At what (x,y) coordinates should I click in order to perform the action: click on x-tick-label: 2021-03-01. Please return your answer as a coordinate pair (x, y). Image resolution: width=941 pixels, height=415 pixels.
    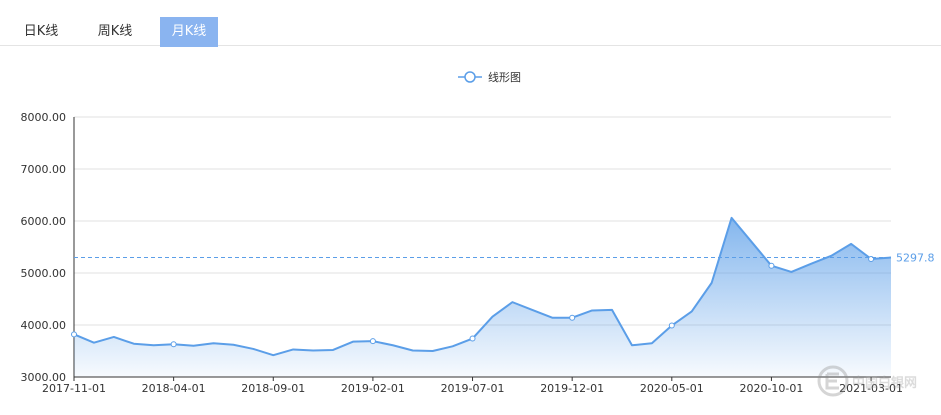
    Looking at the image, I should click on (871, 388).